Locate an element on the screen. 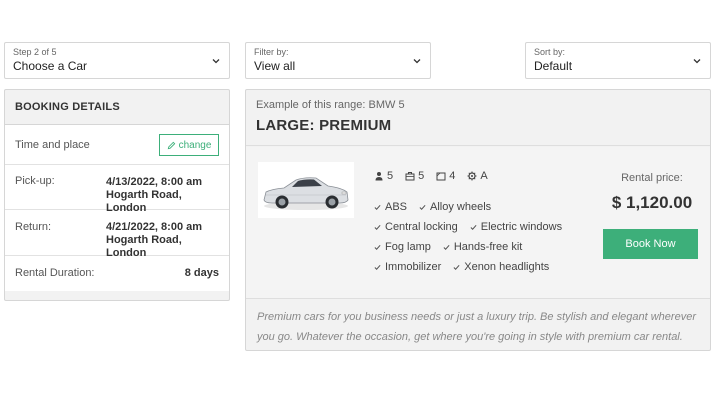 The height and width of the screenshot is (400, 720). feature-label: Central locking is located at coordinates (421, 227).